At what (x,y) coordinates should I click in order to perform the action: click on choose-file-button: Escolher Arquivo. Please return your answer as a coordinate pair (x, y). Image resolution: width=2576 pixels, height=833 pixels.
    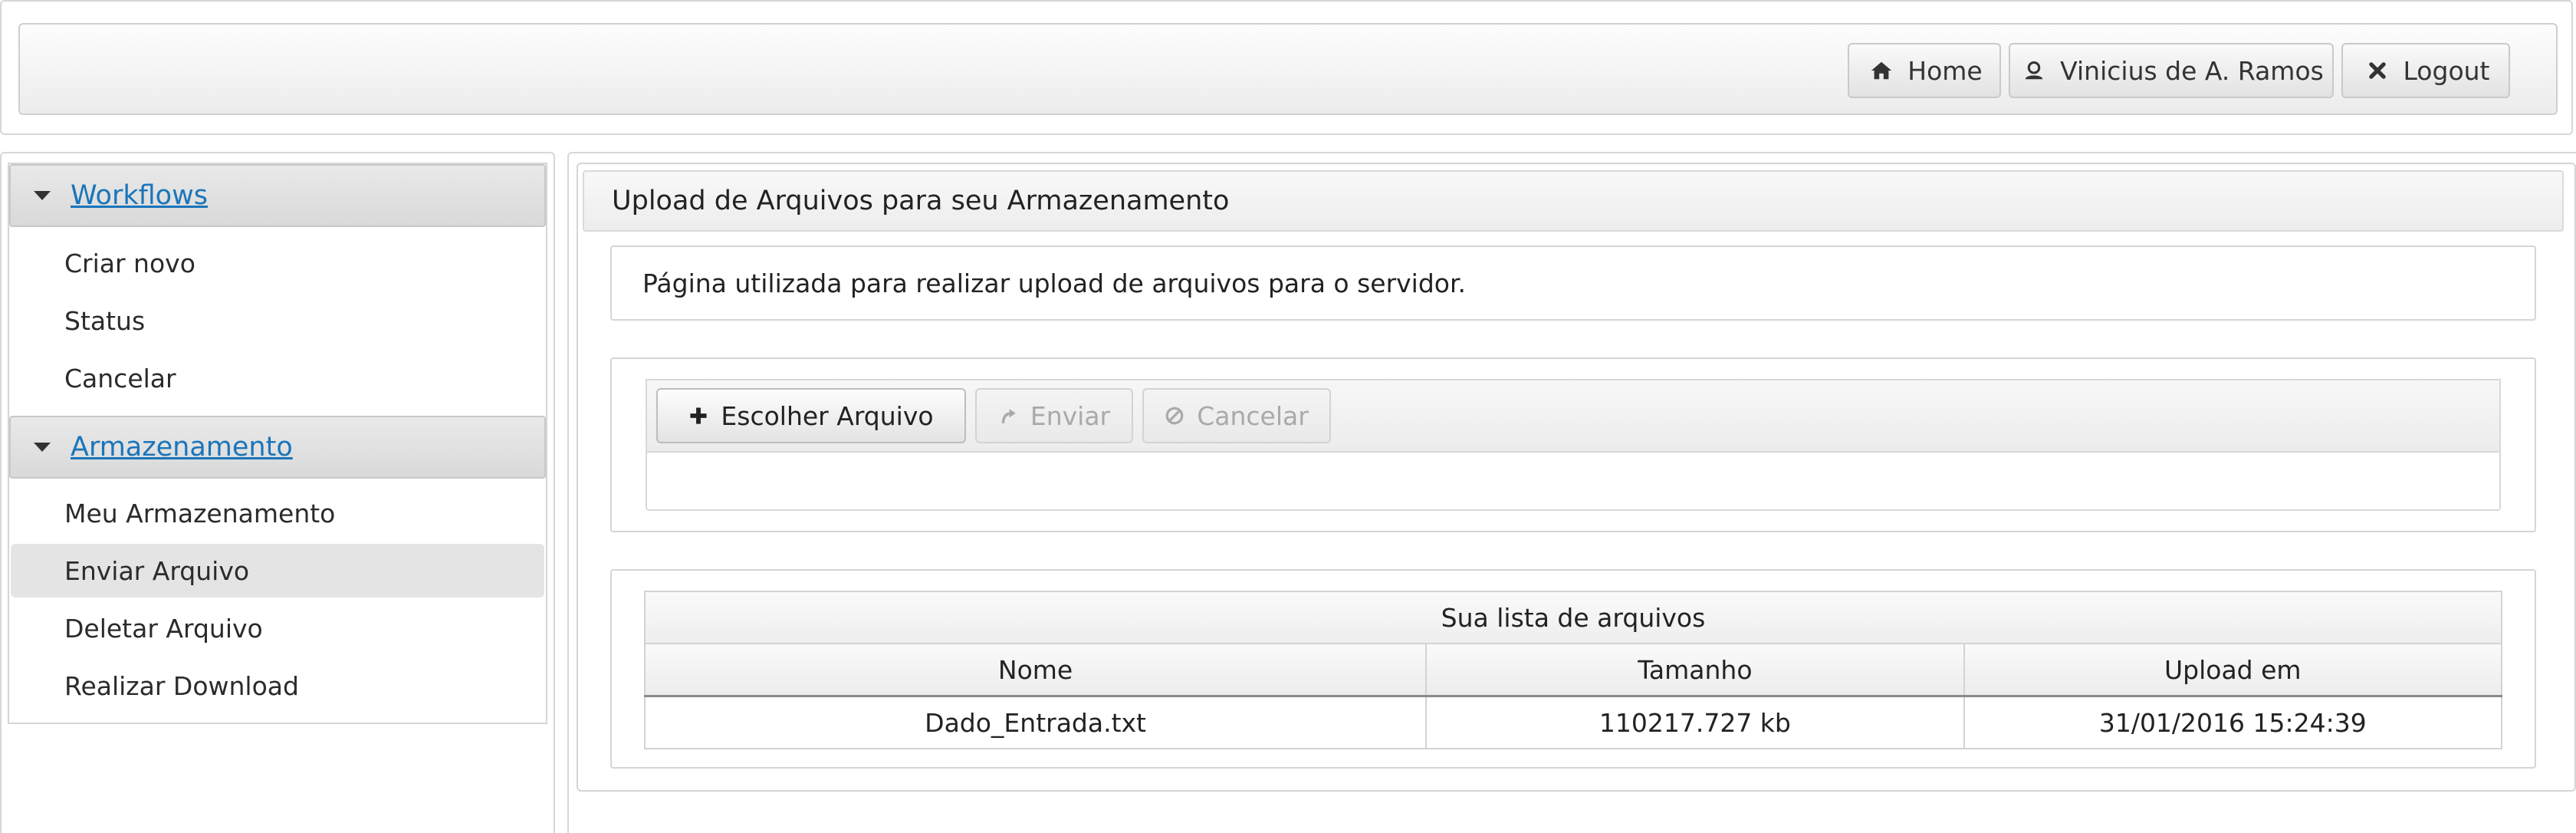
    Looking at the image, I should click on (811, 415).